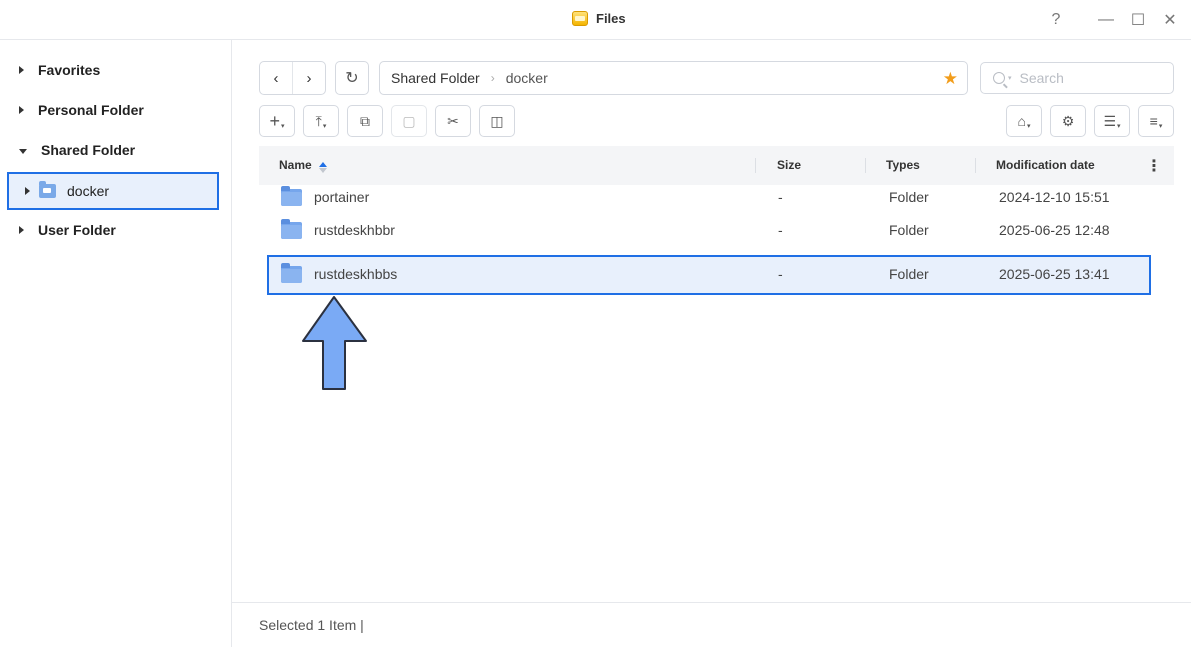 This screenshot has height=647, width=1191. I want to click on close-icon: ✕, so click(1170, 20).